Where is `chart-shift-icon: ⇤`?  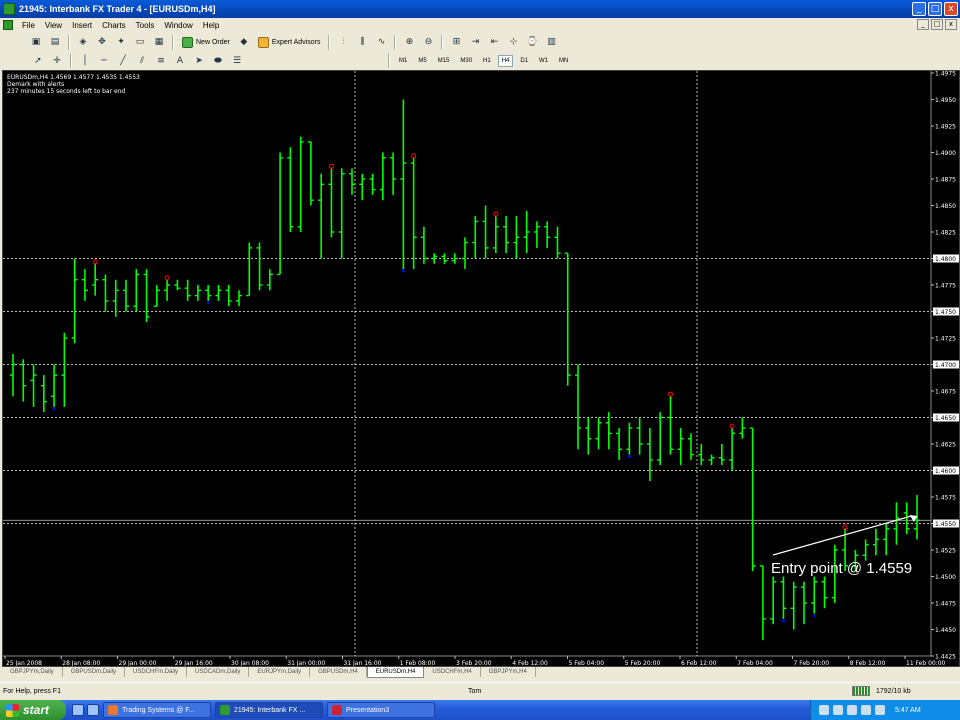 chart-shift-icon: ⇤ is located at coordinates (494, 42).